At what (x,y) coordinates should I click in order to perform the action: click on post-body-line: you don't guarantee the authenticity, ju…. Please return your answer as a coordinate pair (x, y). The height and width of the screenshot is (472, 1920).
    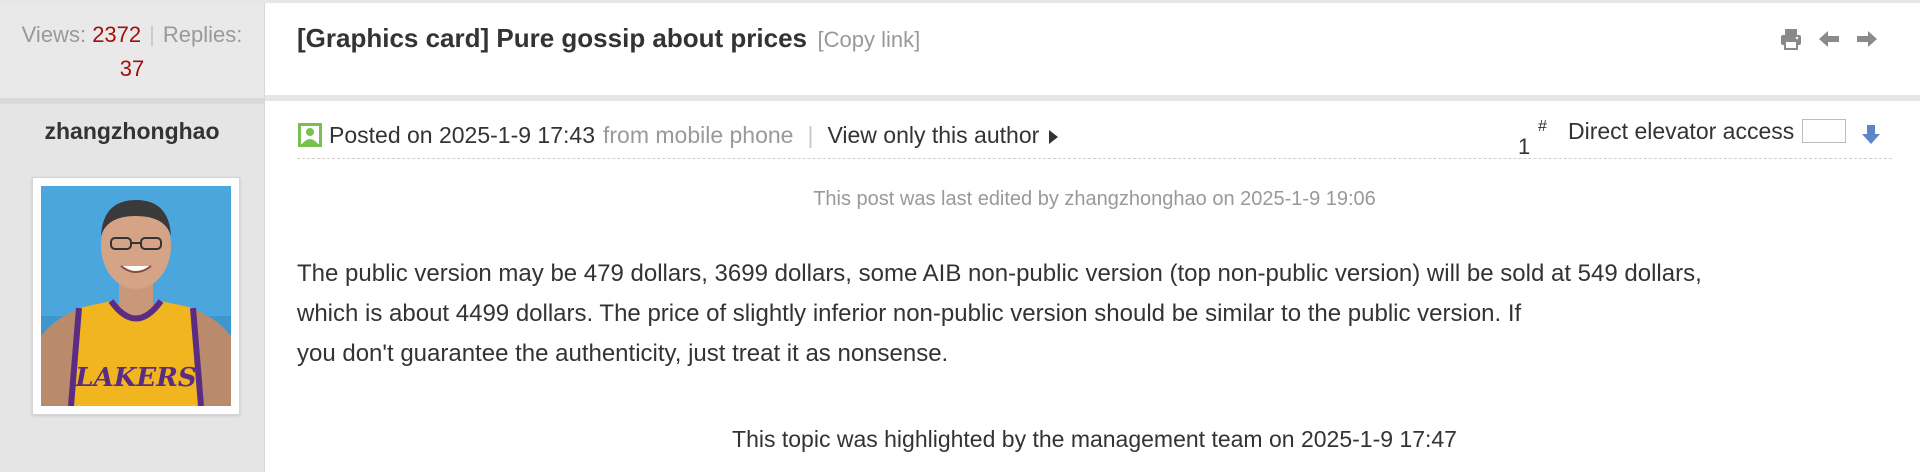
    Looking at the image, I should click on (623, 353).